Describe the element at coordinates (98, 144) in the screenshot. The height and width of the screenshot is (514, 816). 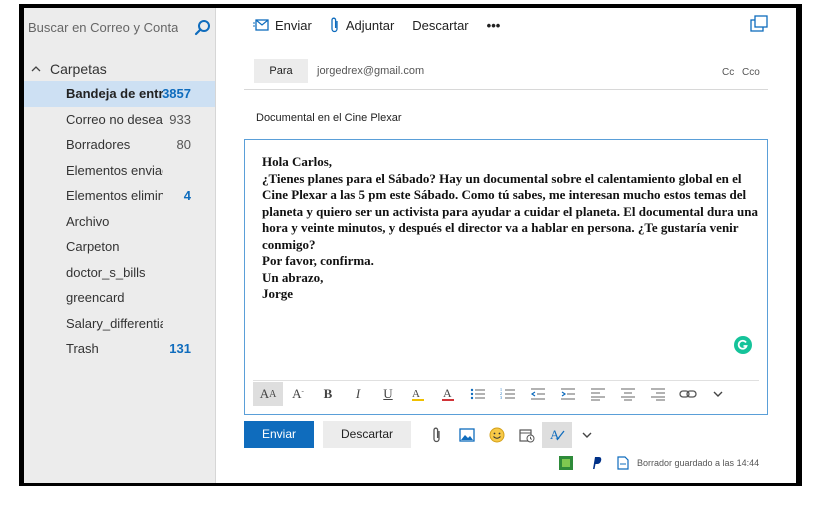
I see `folder-label: Borradores` at that location.